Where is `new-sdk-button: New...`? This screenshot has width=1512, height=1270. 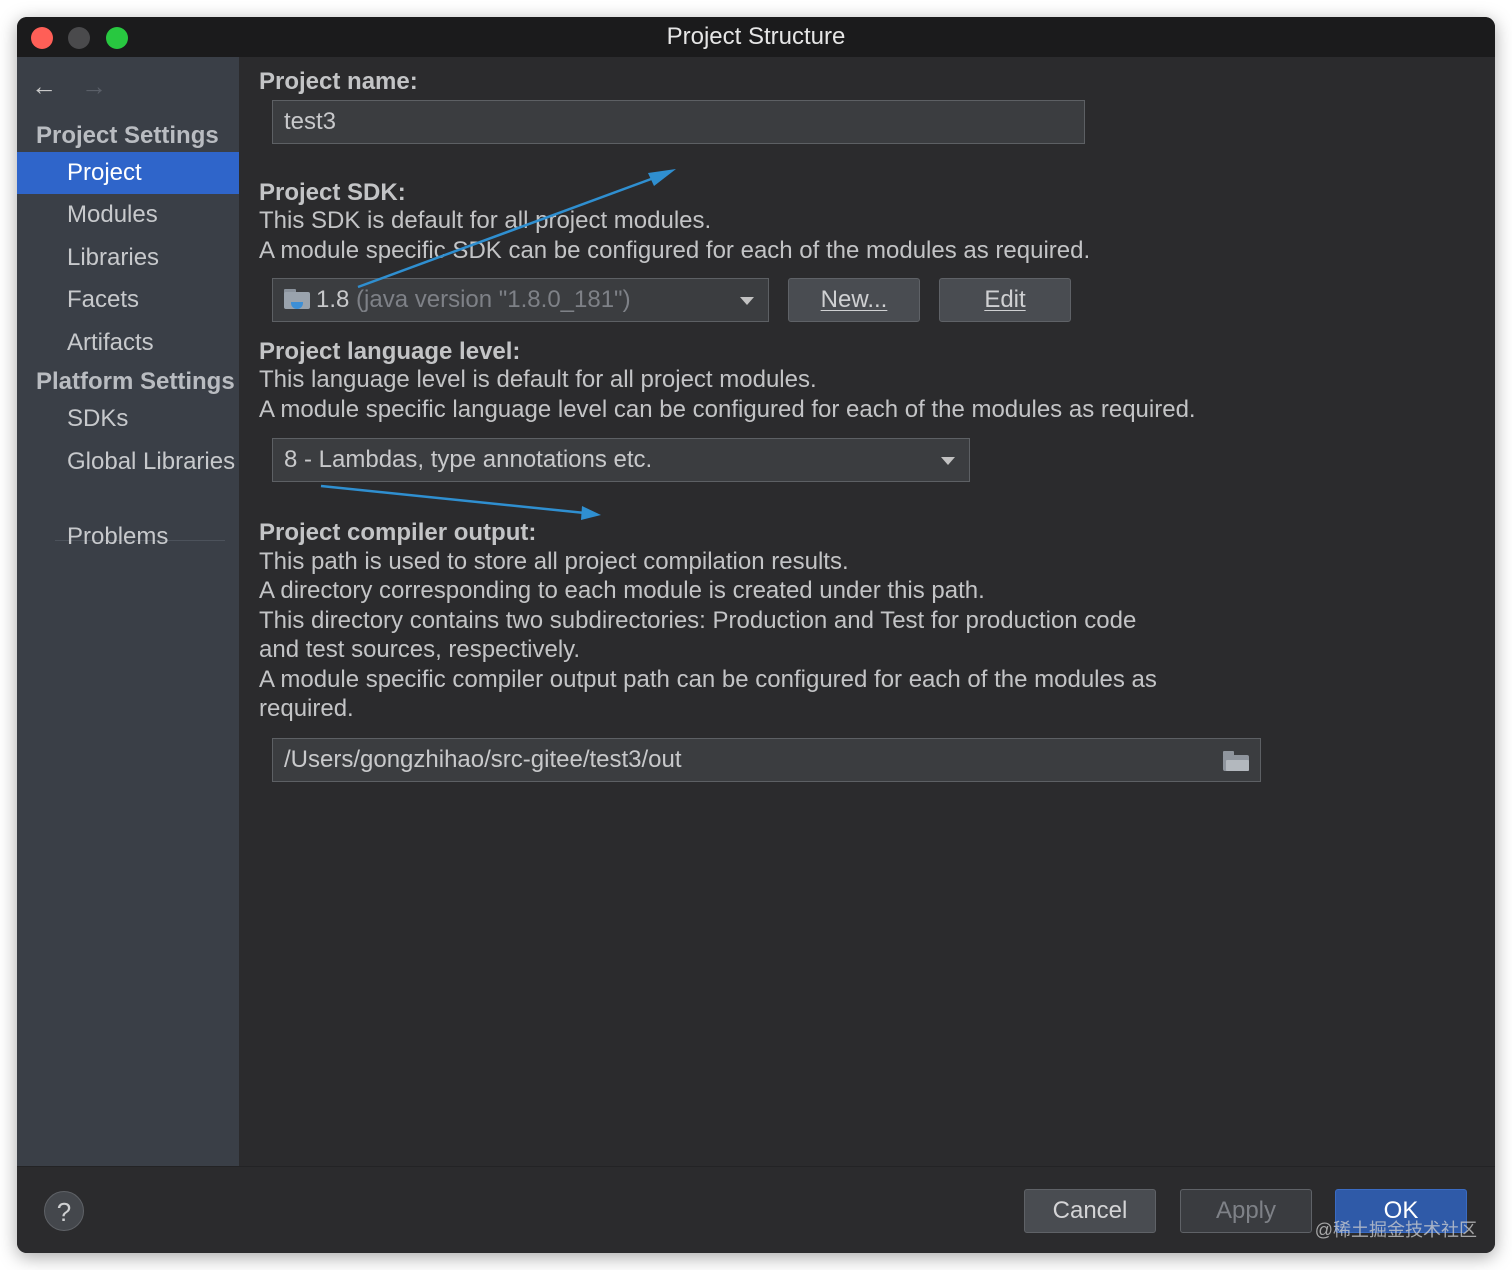
new-sdk-button: New... is located at coordinates (854, 300).